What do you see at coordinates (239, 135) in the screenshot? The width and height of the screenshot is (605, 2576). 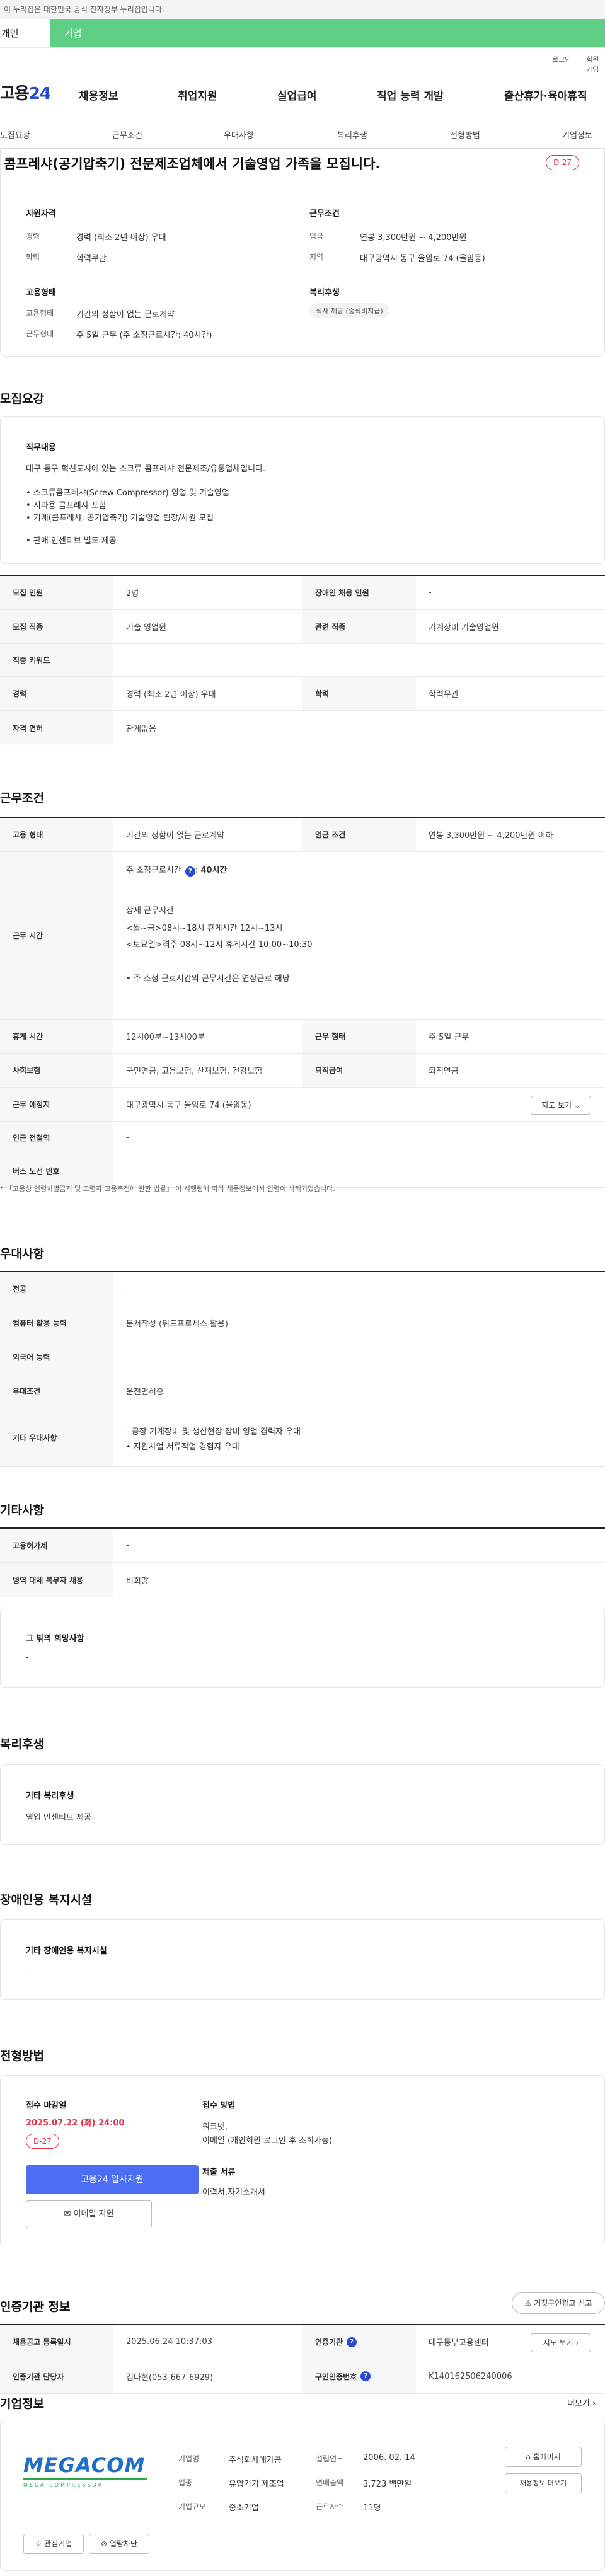 I see `anchor-pref: 우대사항` at bounding box center [239, 135].